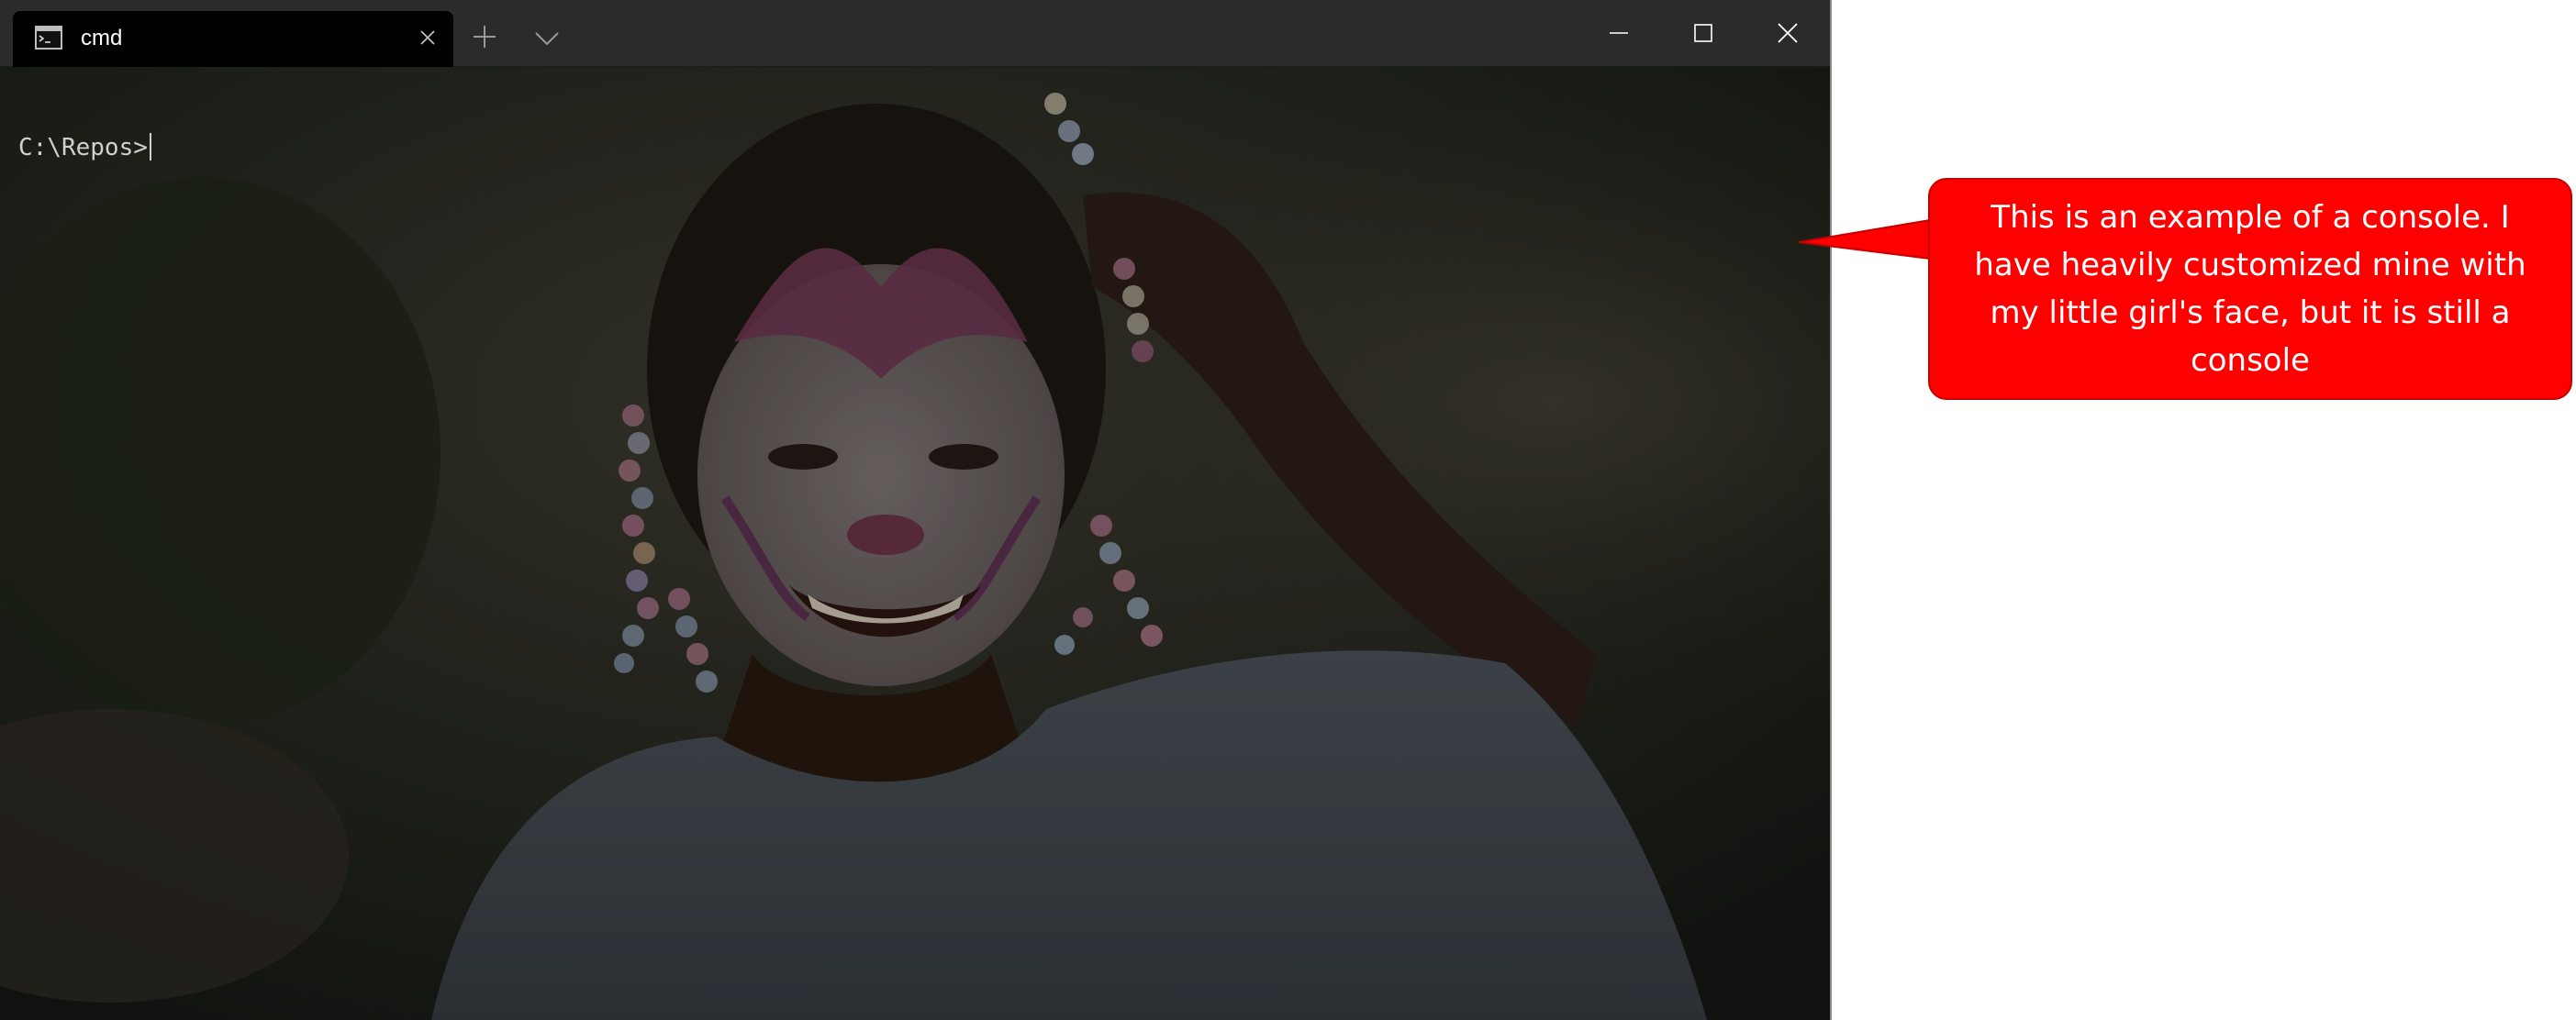 Image resolution: width=2576 pixels, height=1020 pixels. Describe the element at coordinates (150, 147) in the screenshot. I see `text-cursor` at that location.